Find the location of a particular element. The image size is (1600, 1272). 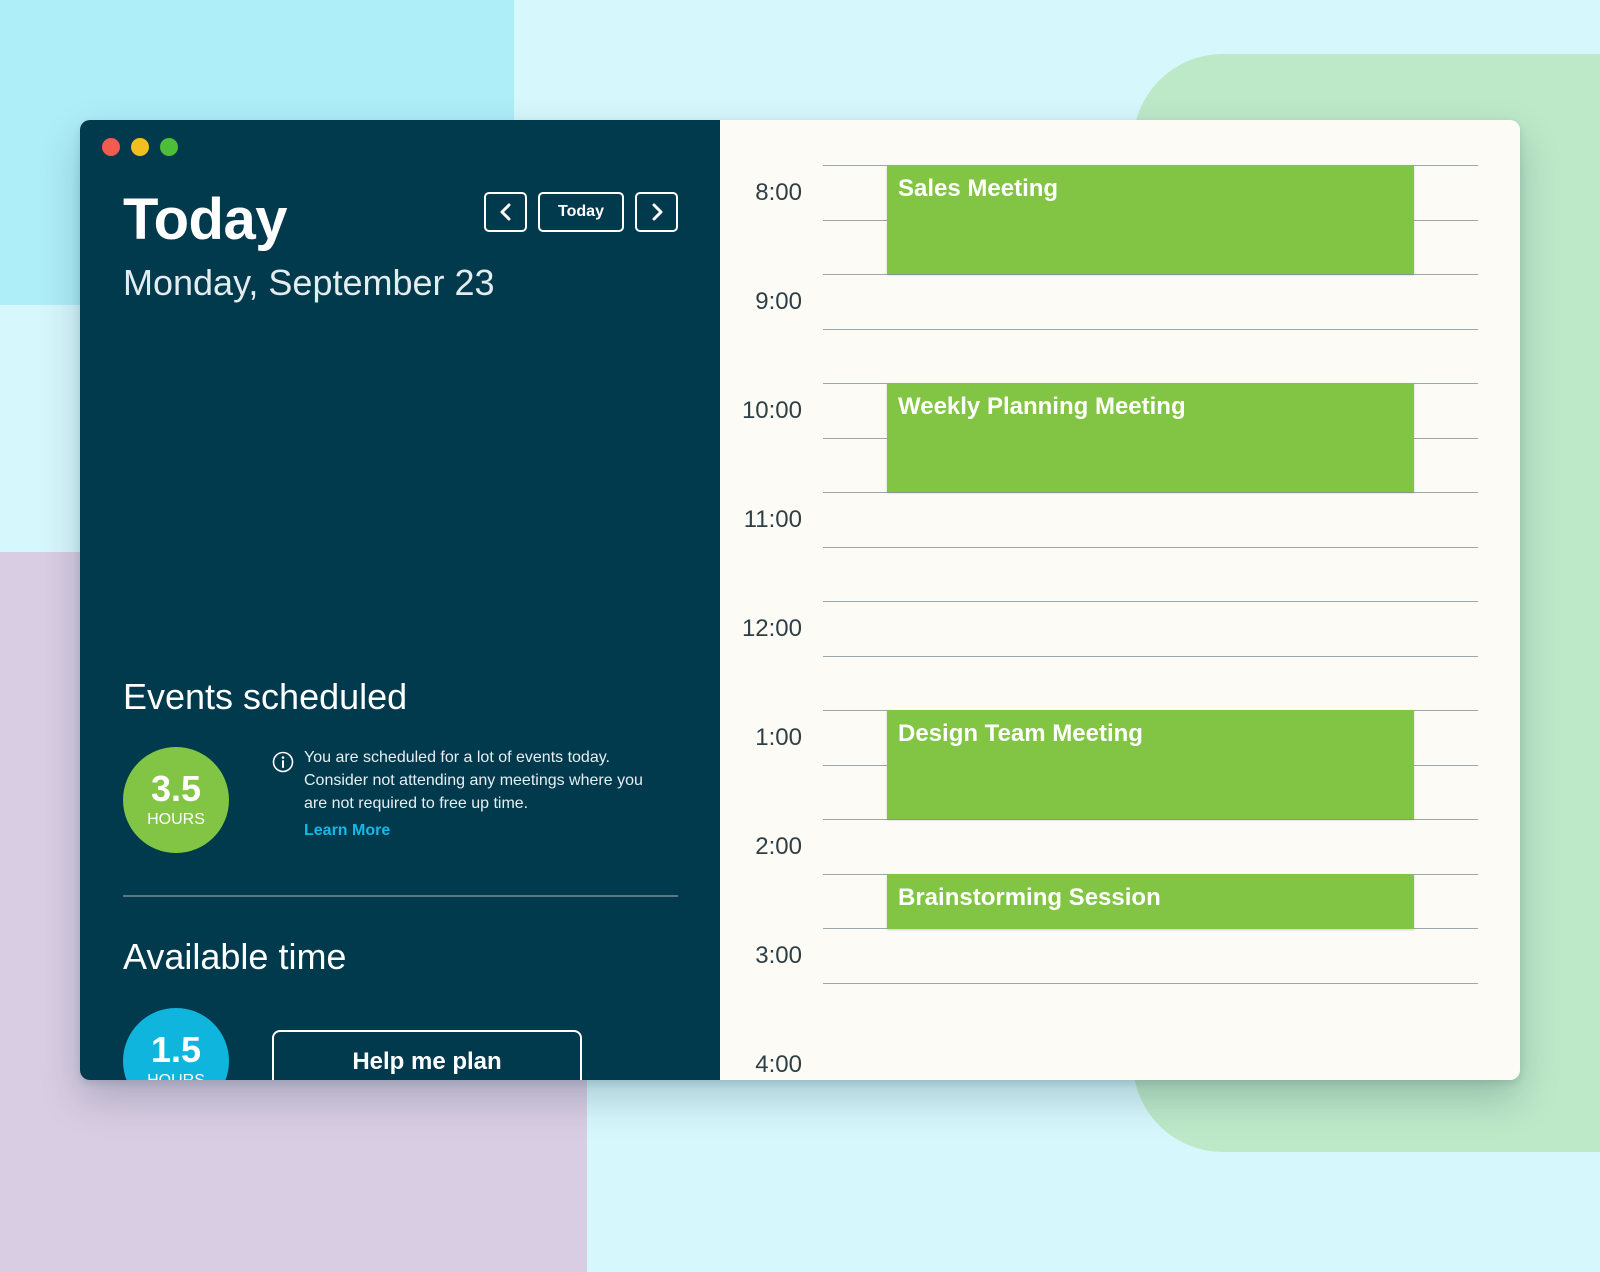

next-day-button is located at coordinates (656, 212).